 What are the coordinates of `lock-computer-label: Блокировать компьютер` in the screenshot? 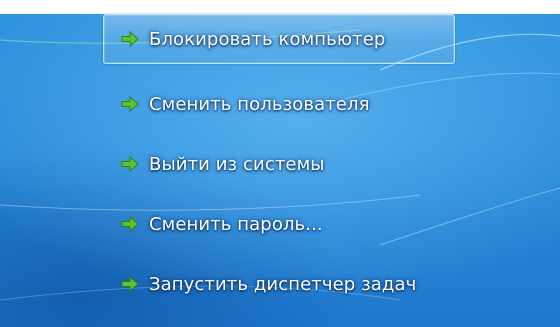 It's located at (267, 39).